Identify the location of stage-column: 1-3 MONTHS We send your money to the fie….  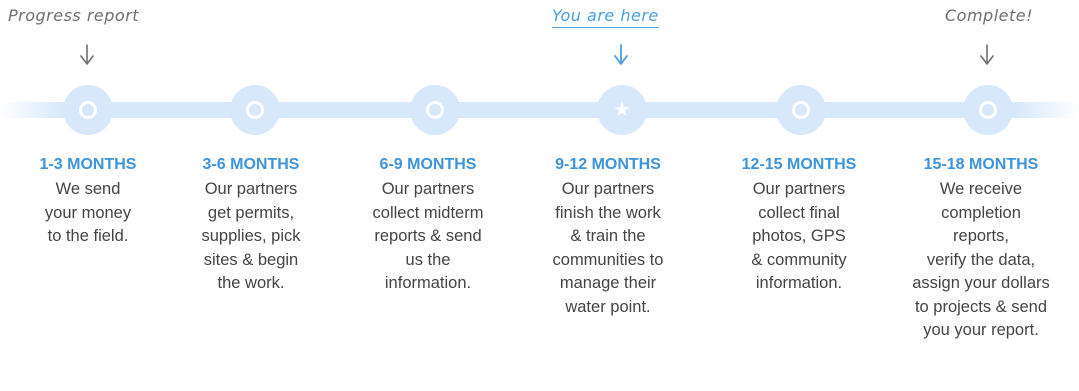
(88, 201).